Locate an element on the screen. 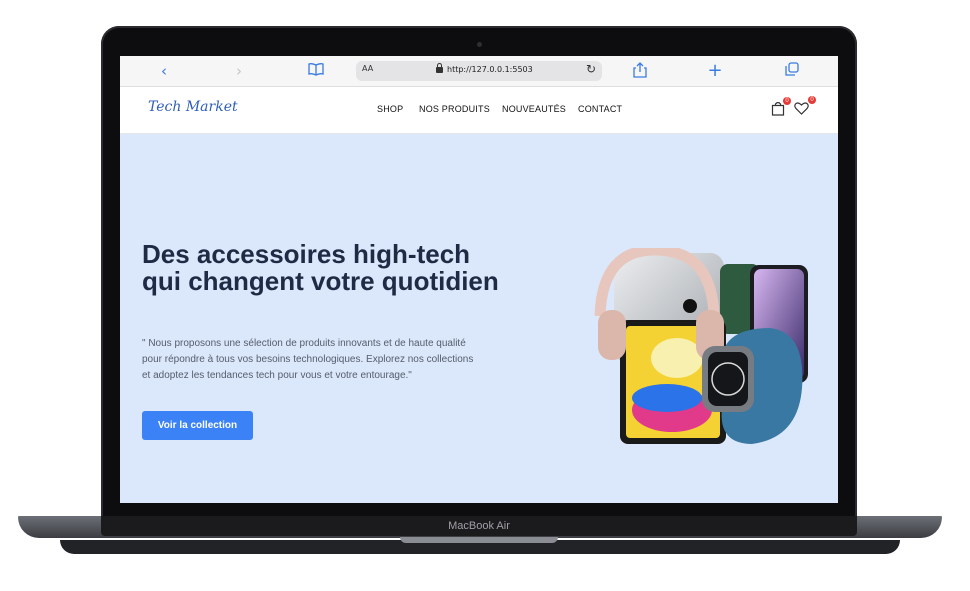  nav-link-shop: SHOP is located at coordinates (390, 109).